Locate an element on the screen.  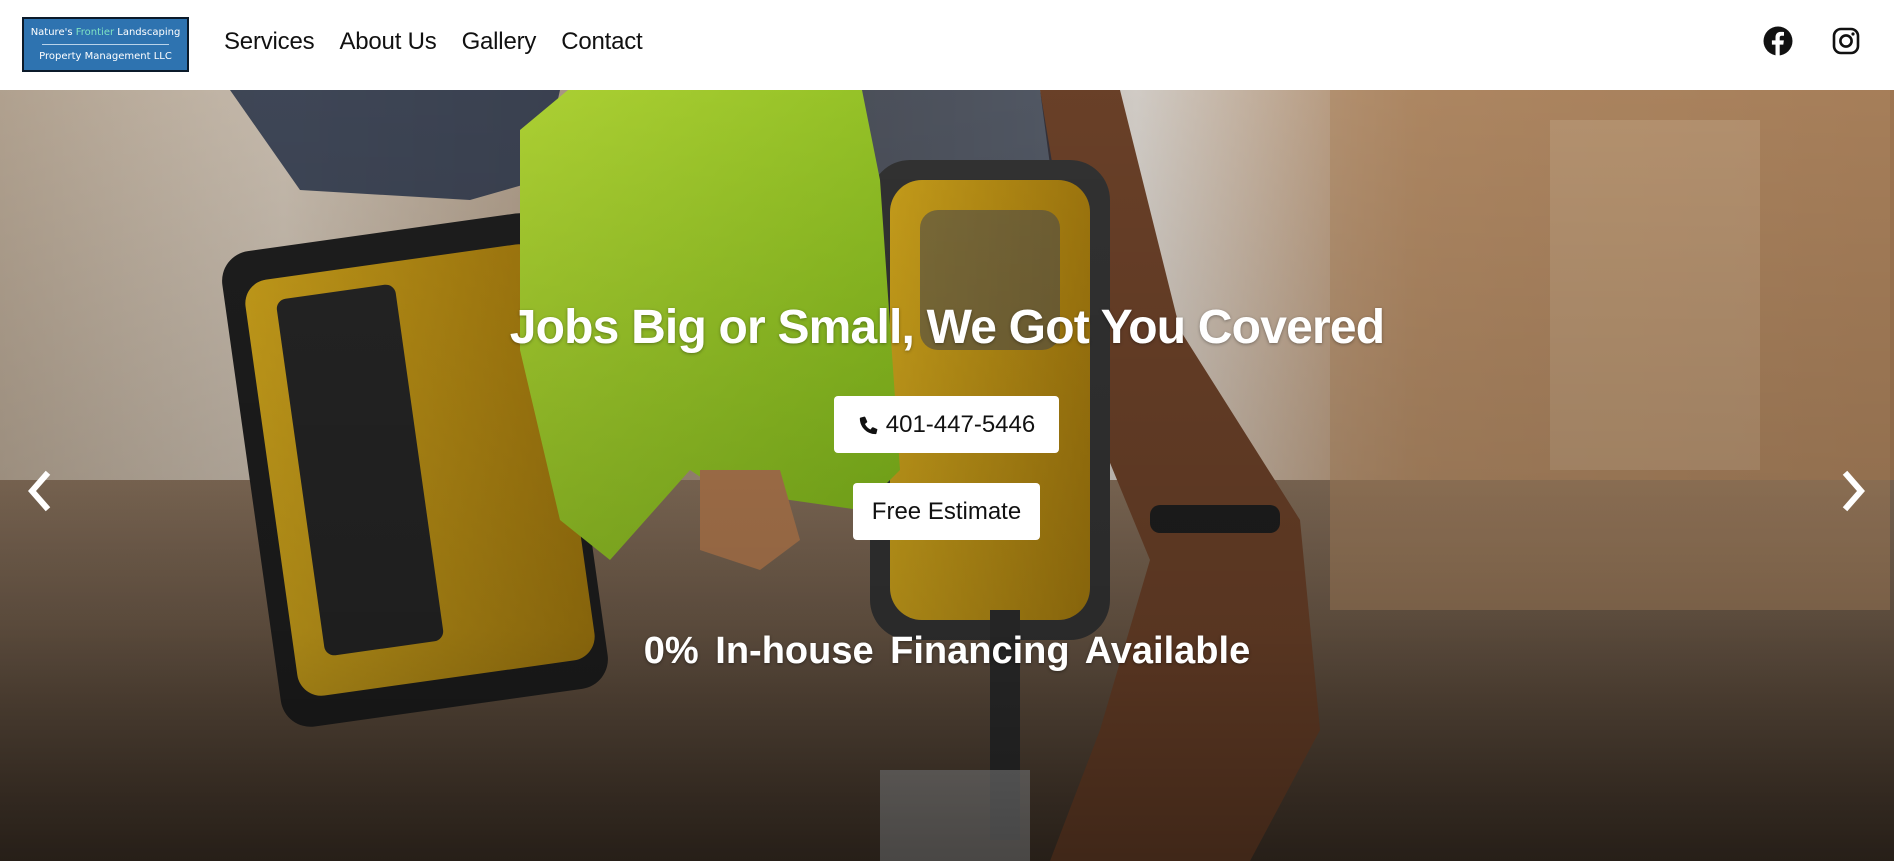
logo-line-1: Nature's Frontier Landscaping is located at coordinates (106, 33).